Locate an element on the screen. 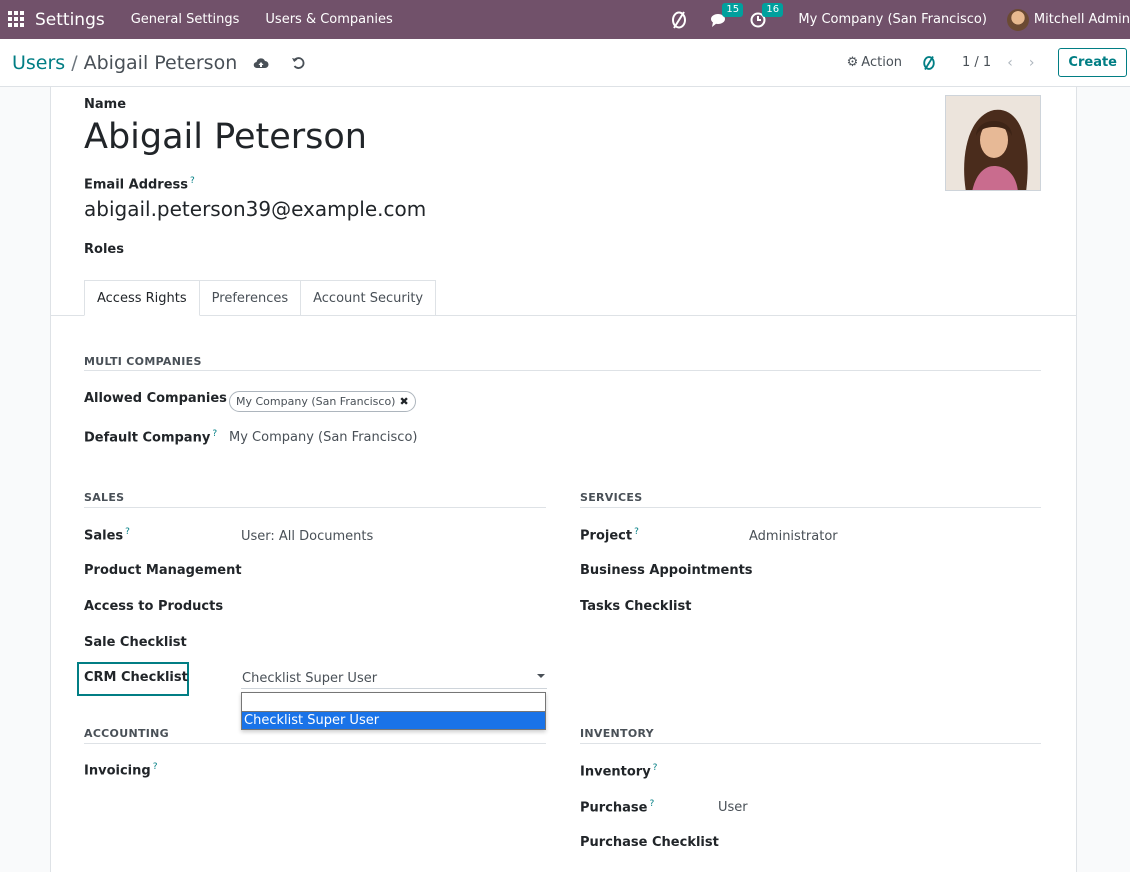  inventory-label: Inventory? is located at coordinates (619, 771).